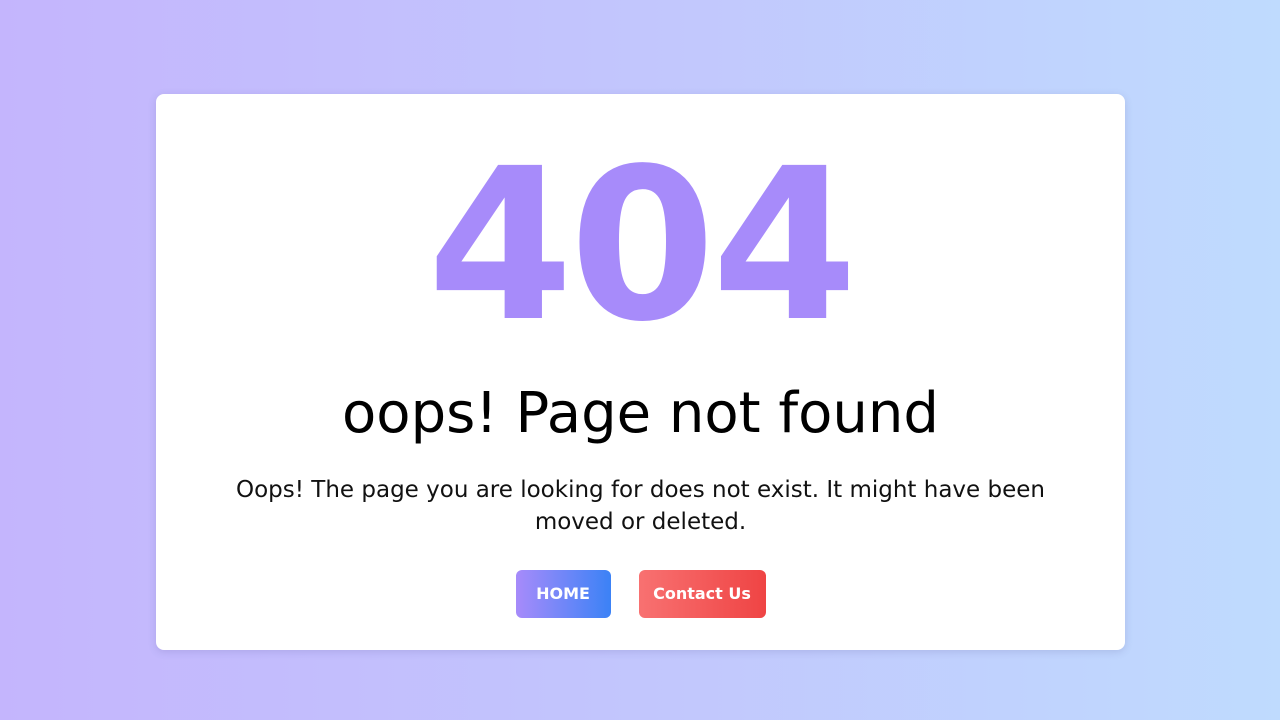 Image resolution: width=1280 pixels, height=720 pixels. What do you see at coordinates (642, 245) in the screenshot?
I see `error-code: 404` at bounding box center [642, 245].